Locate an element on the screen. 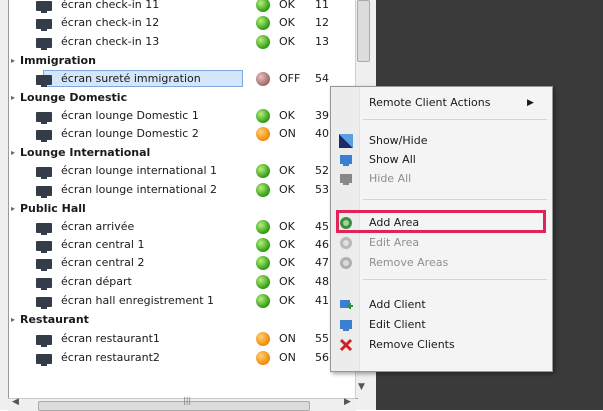  horizontal-scrollbar: ◀ ||| ▶ is located at coordinates (182, 403).